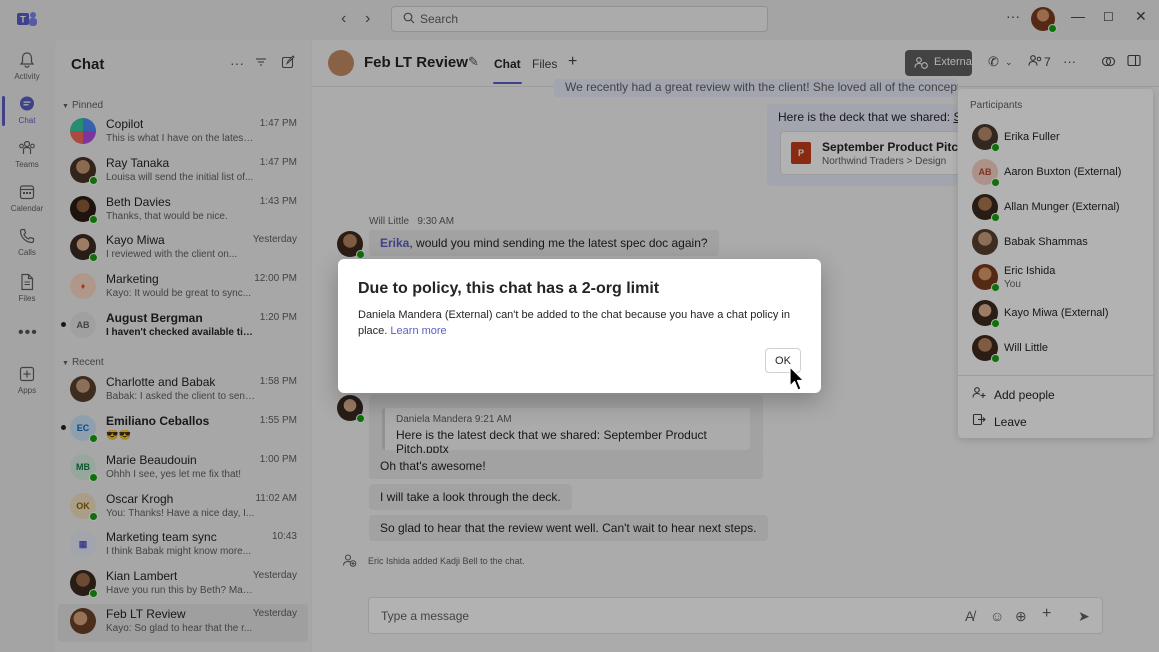  I want to click on learn-more-link: Learn more, so click(418, 331).